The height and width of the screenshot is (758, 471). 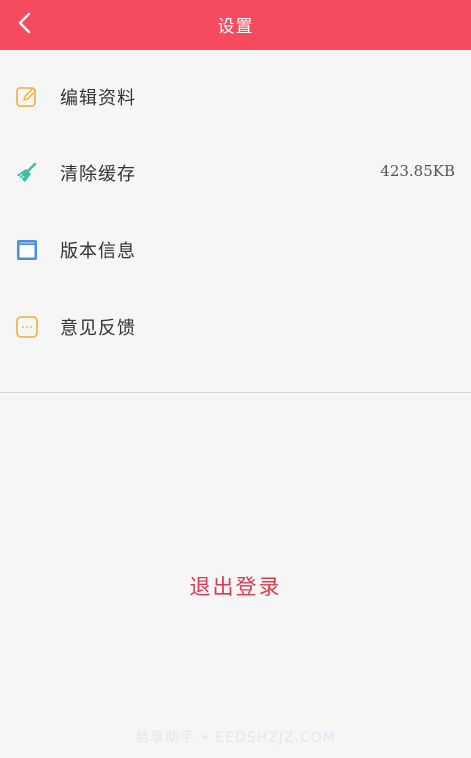 I want to click on logout-button: 退出登录, so click(x=235, y=586).